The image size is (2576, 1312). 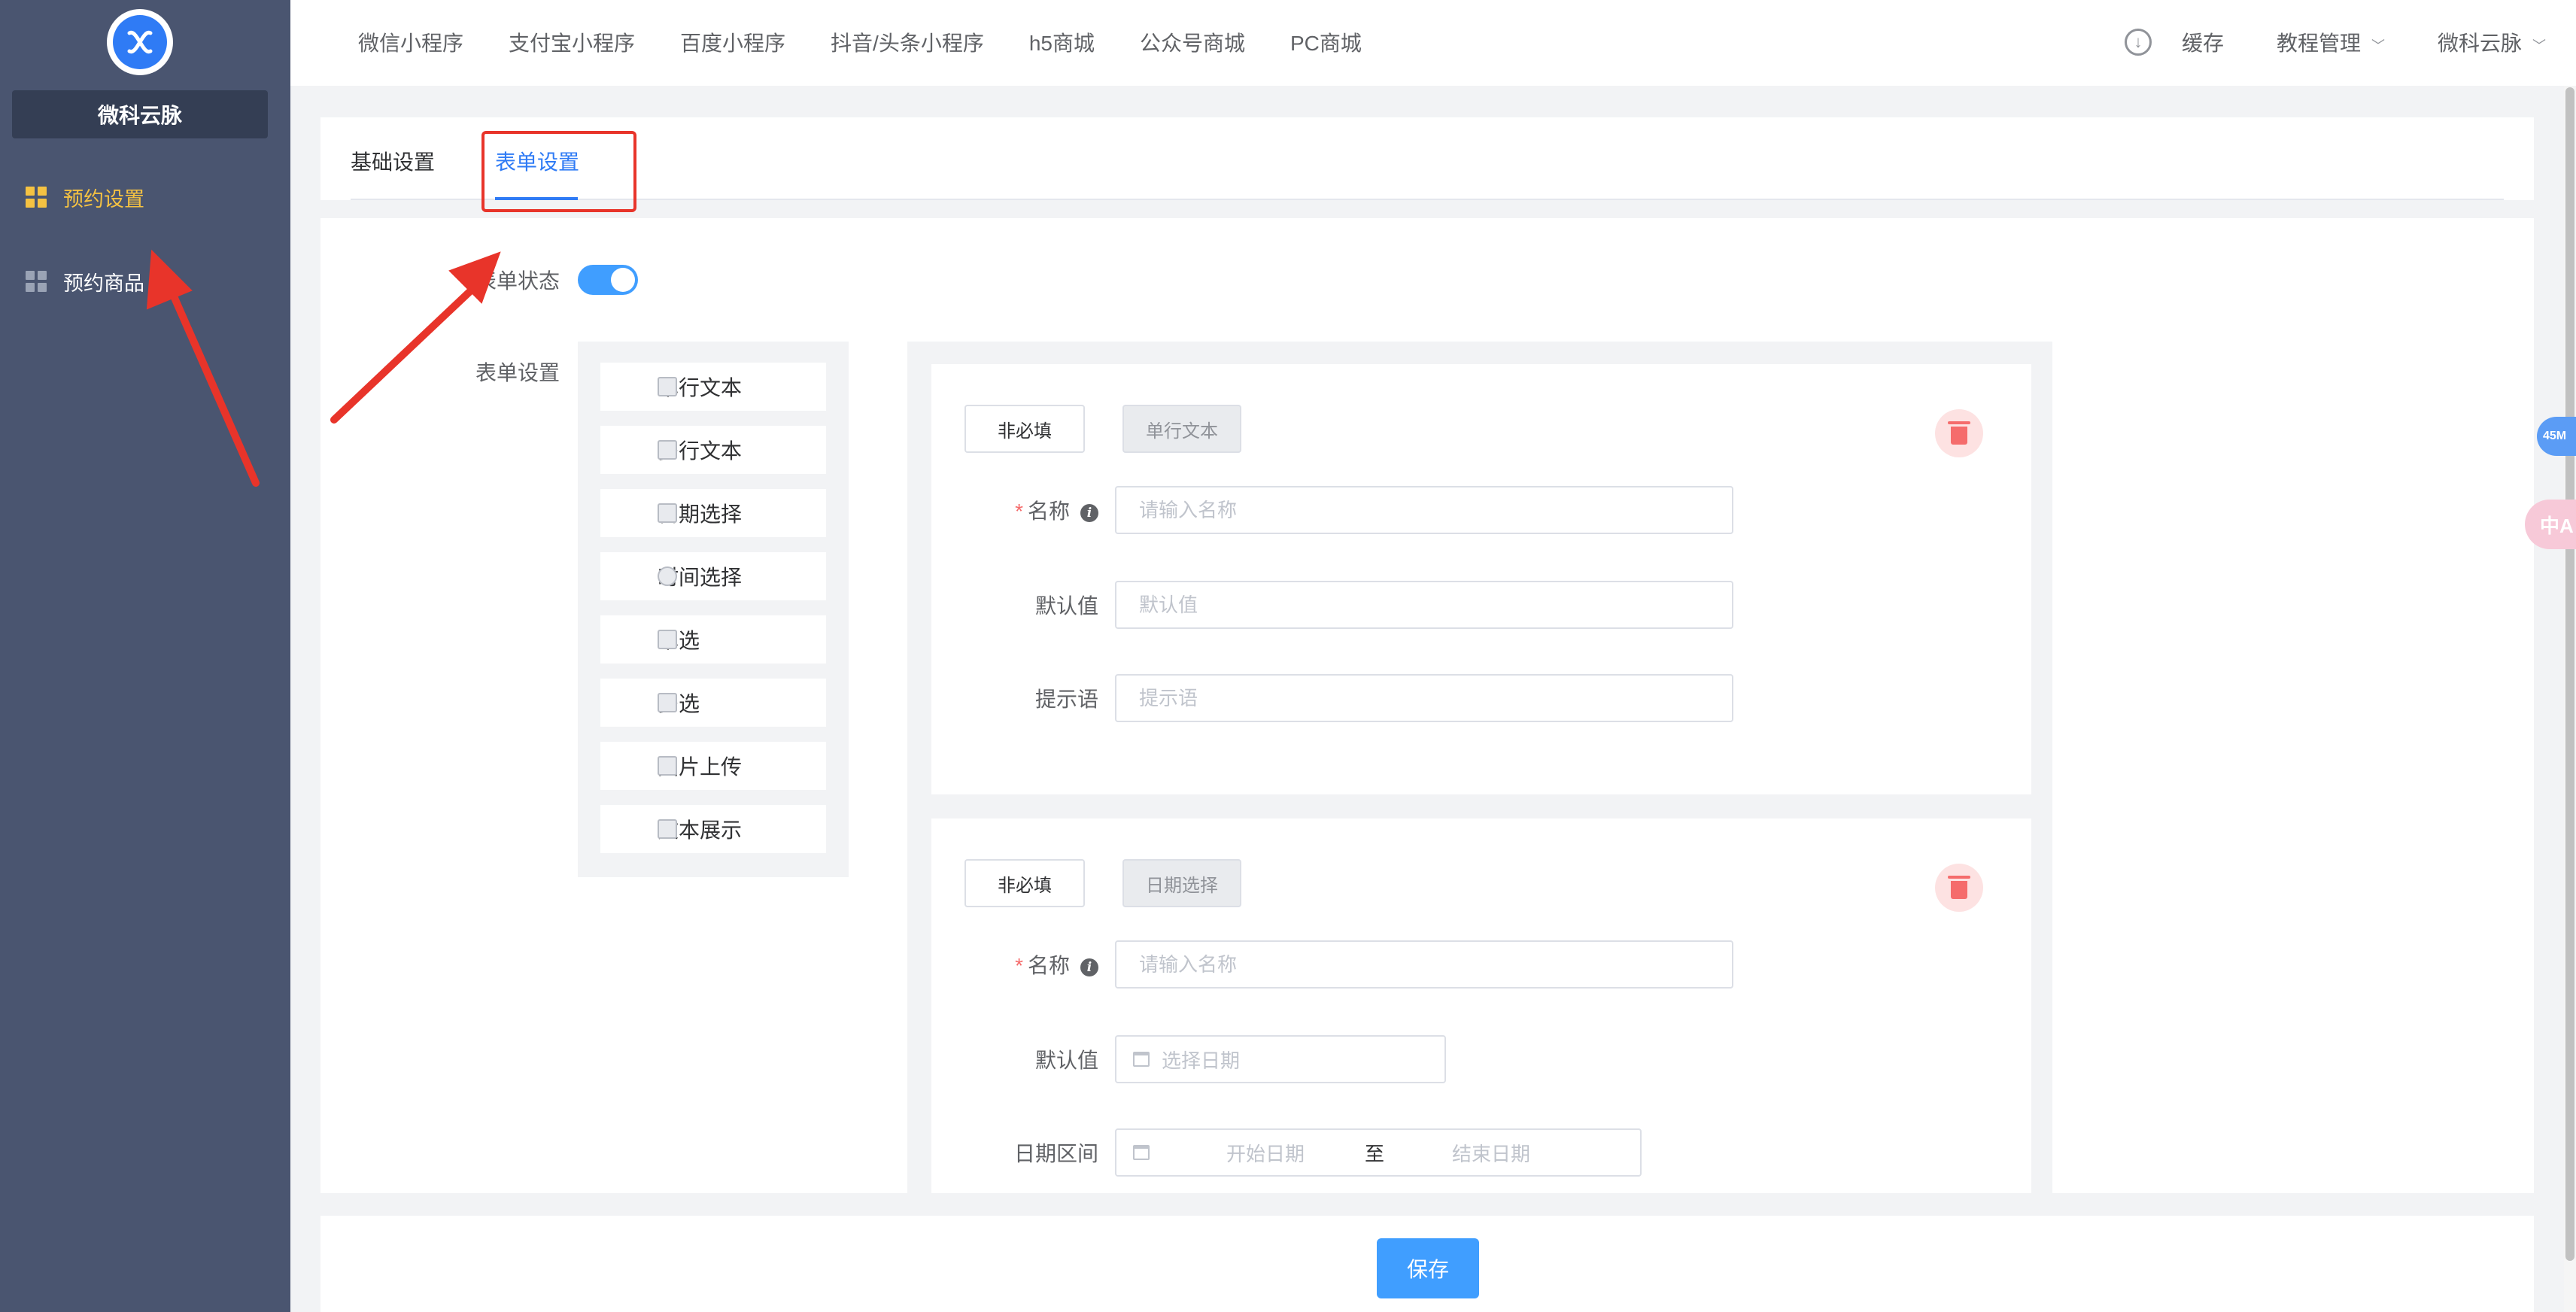 I want to click on sidebar-item-booking-settings: 预约设置, so click(x=85, y=198).